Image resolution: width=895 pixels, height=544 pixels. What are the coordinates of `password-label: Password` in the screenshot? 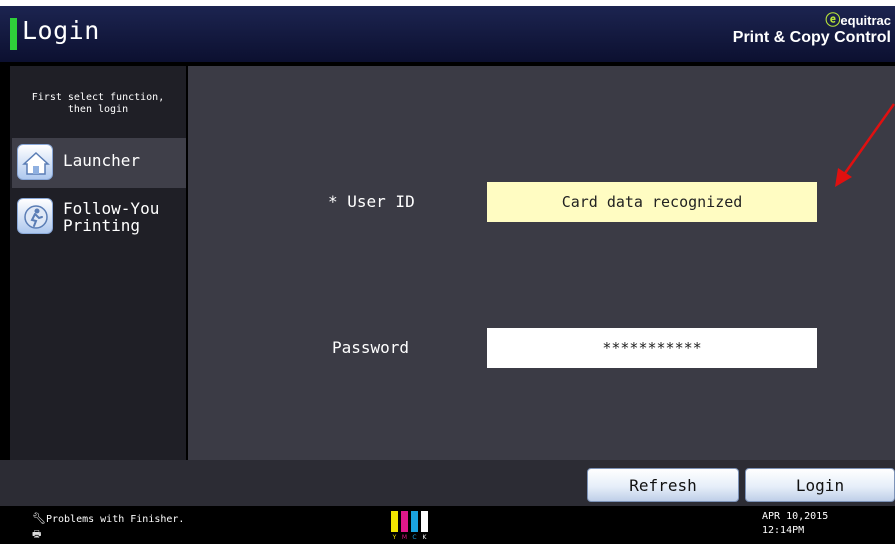 It's located at (371, 347).